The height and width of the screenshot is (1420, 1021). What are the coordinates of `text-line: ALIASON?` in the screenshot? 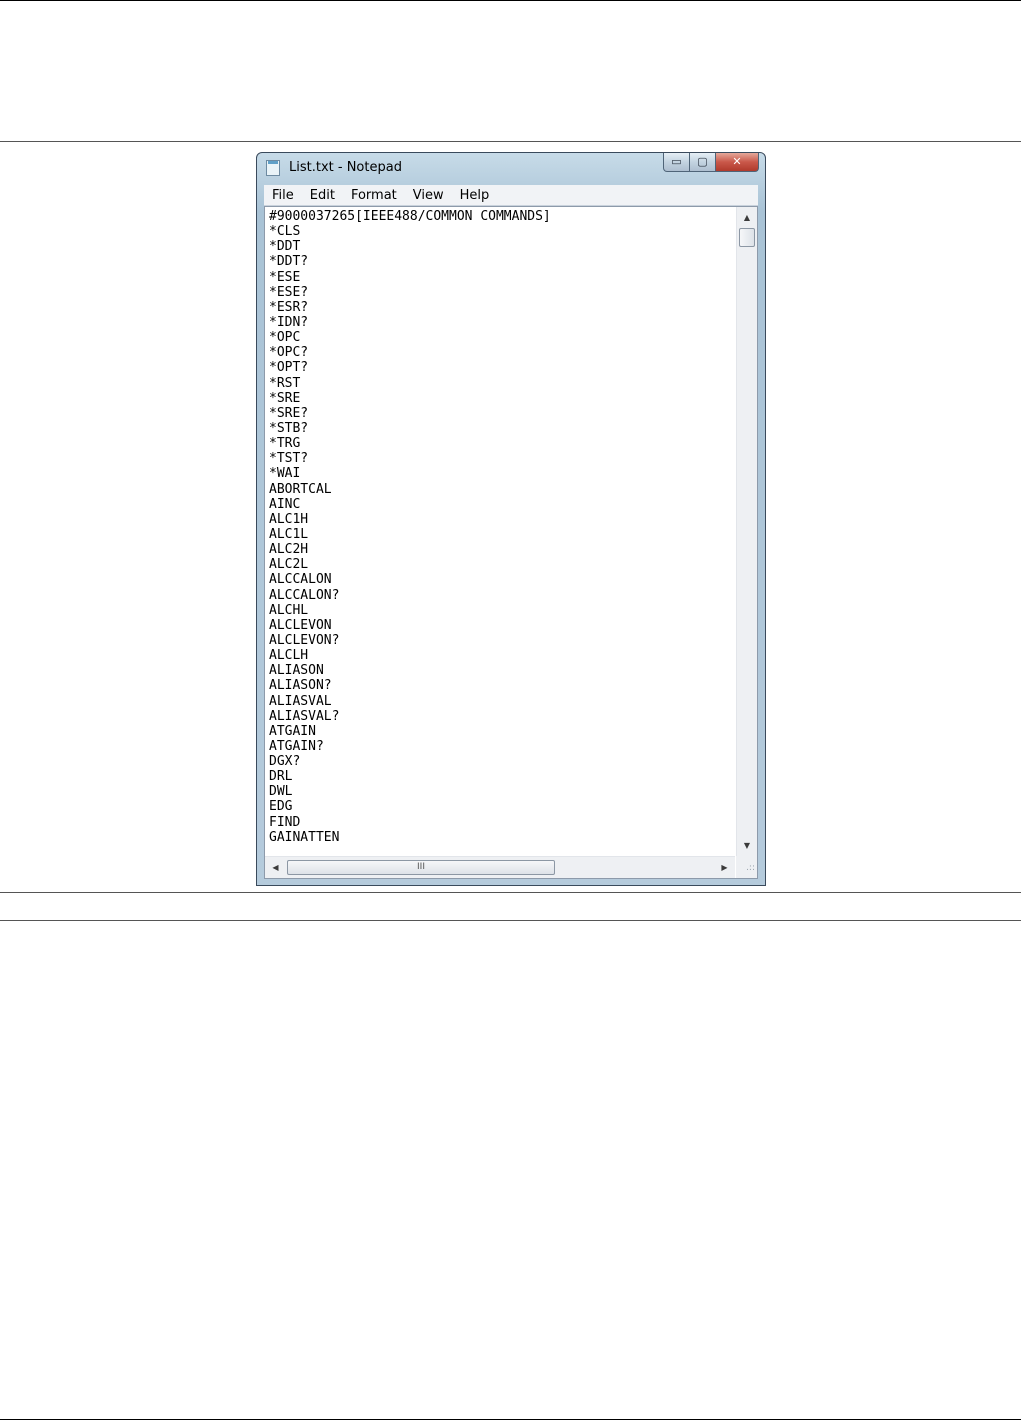 It's located at (300, 686).